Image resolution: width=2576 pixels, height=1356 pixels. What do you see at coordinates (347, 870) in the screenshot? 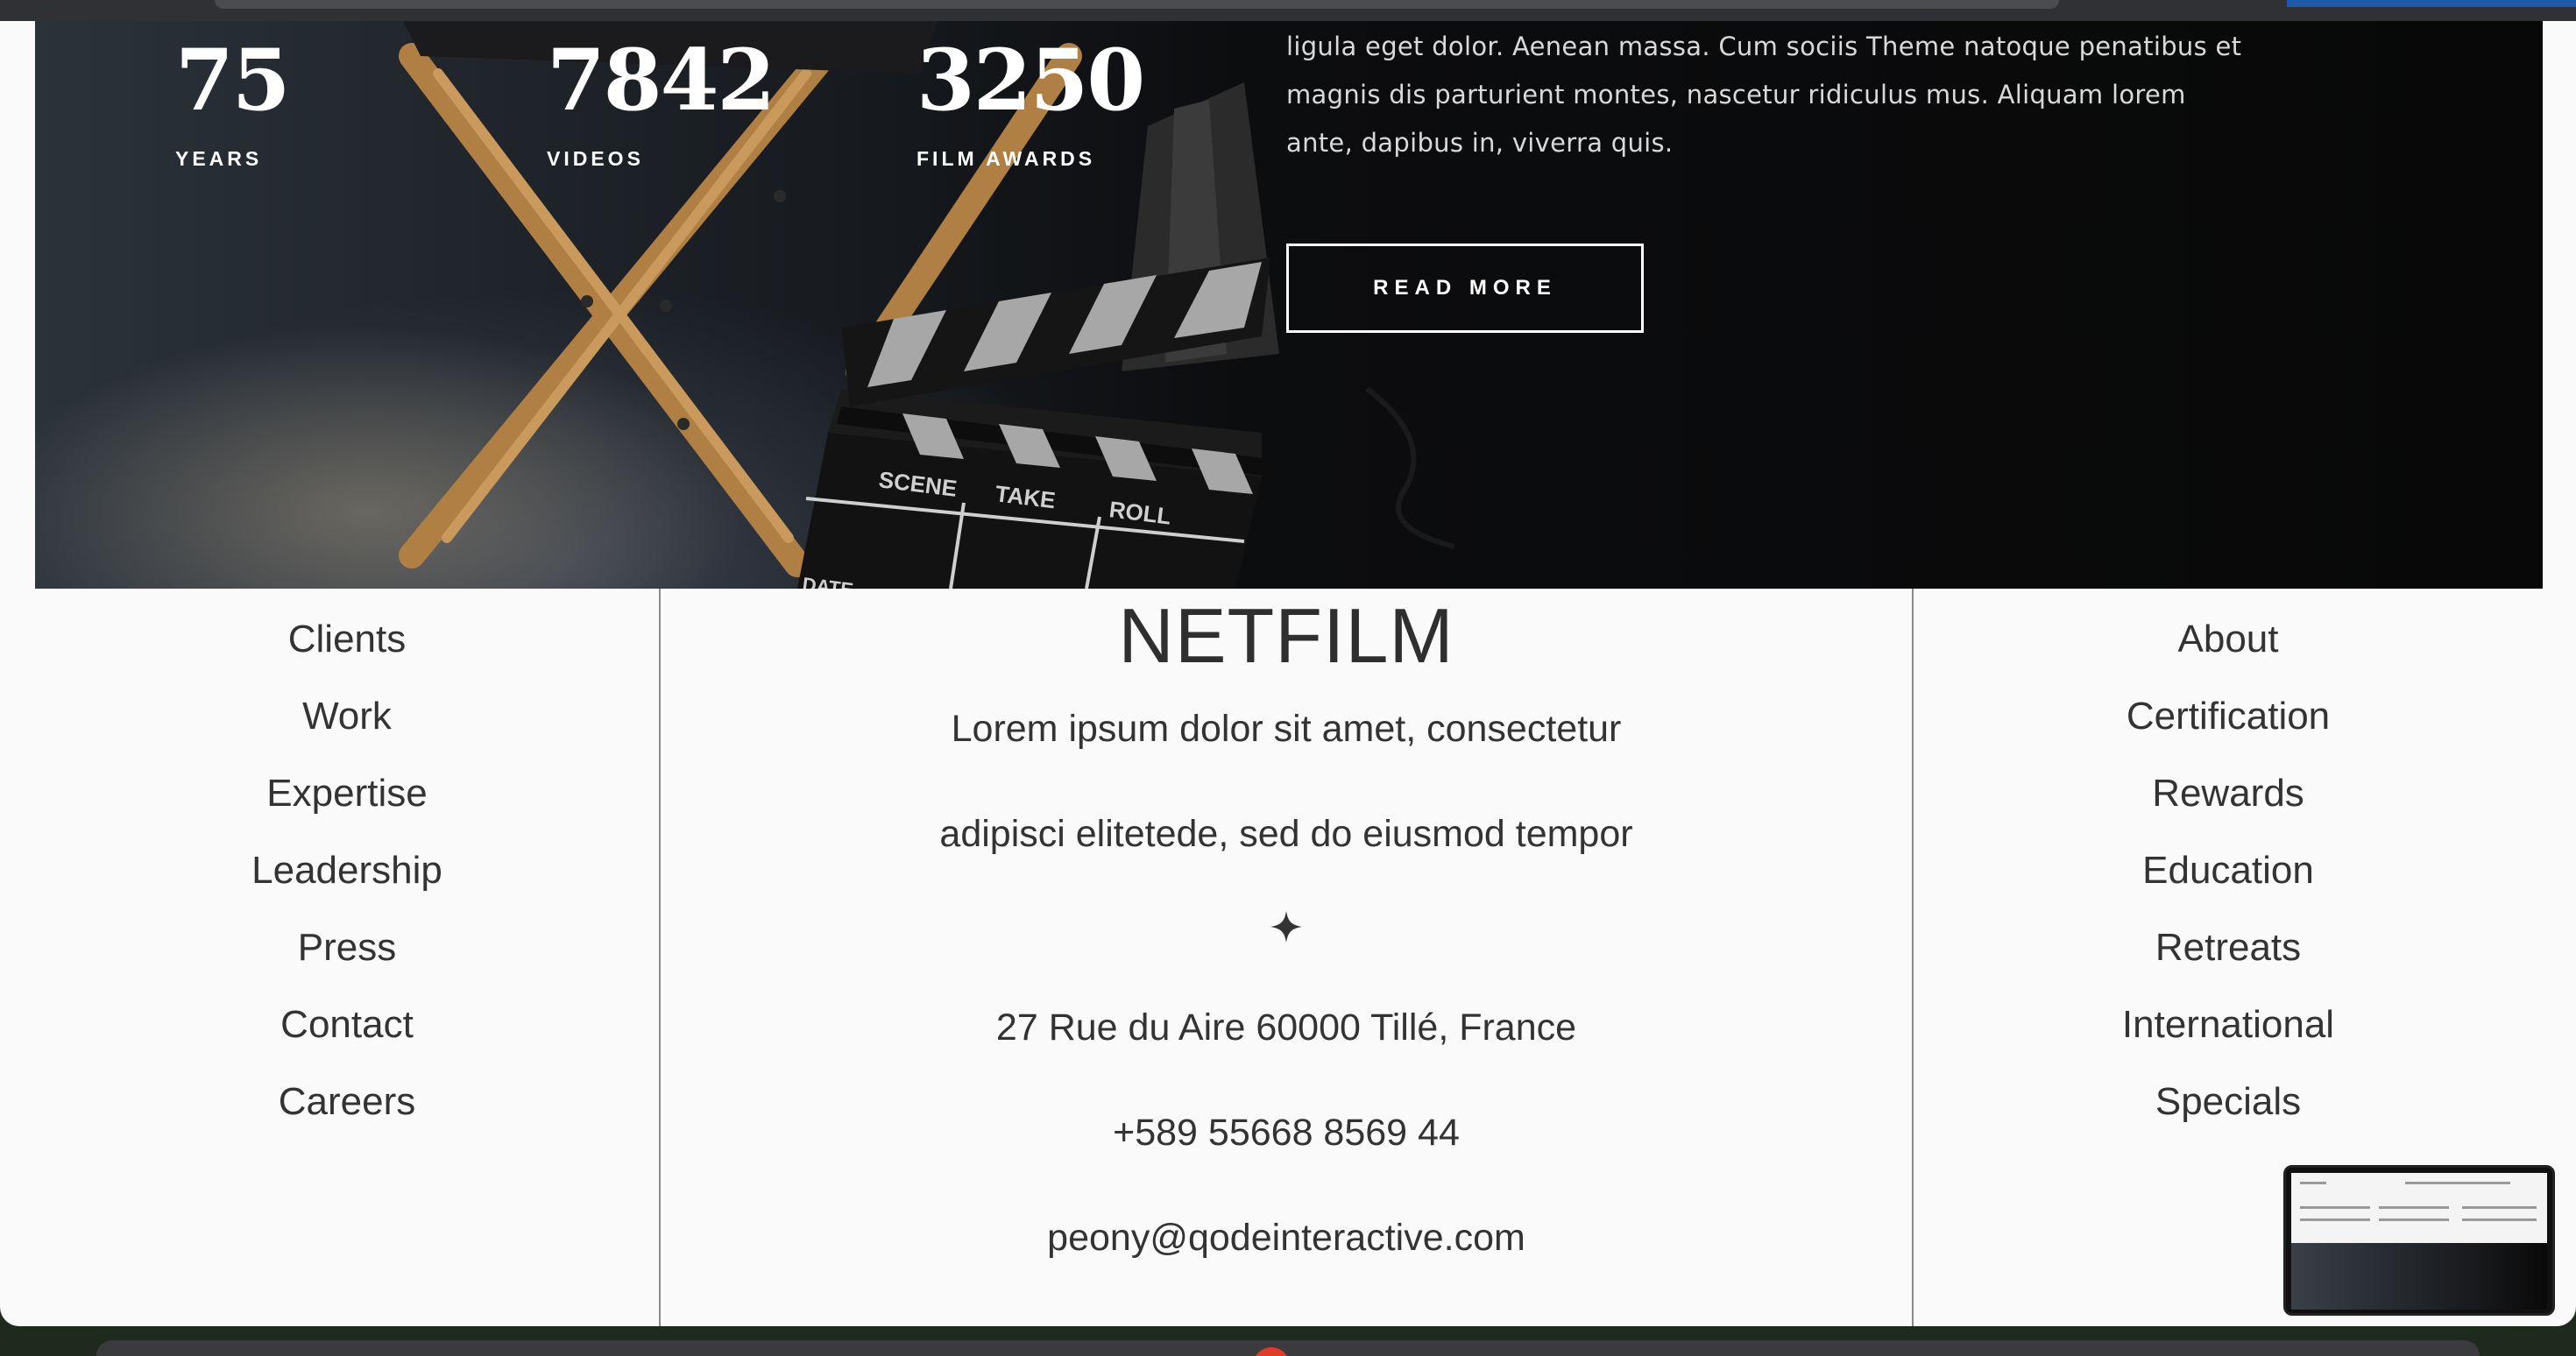
I see `footer-link-leadership: Leadership` at bounding box center [347, 870].